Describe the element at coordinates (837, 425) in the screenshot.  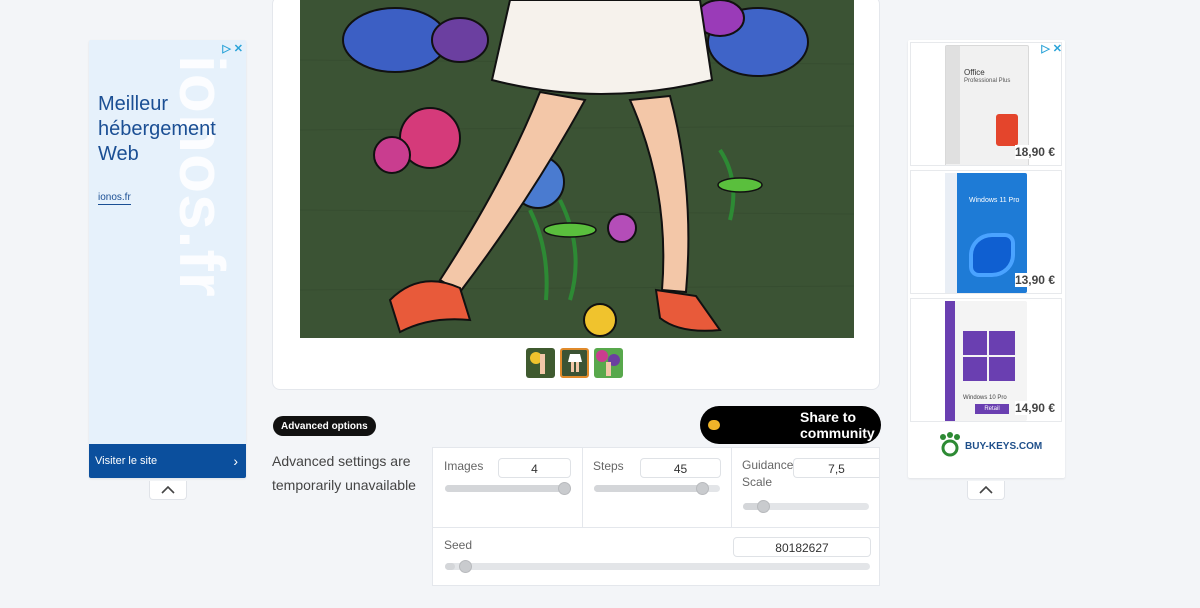
I see `share-button-label: Share to community` at that location.